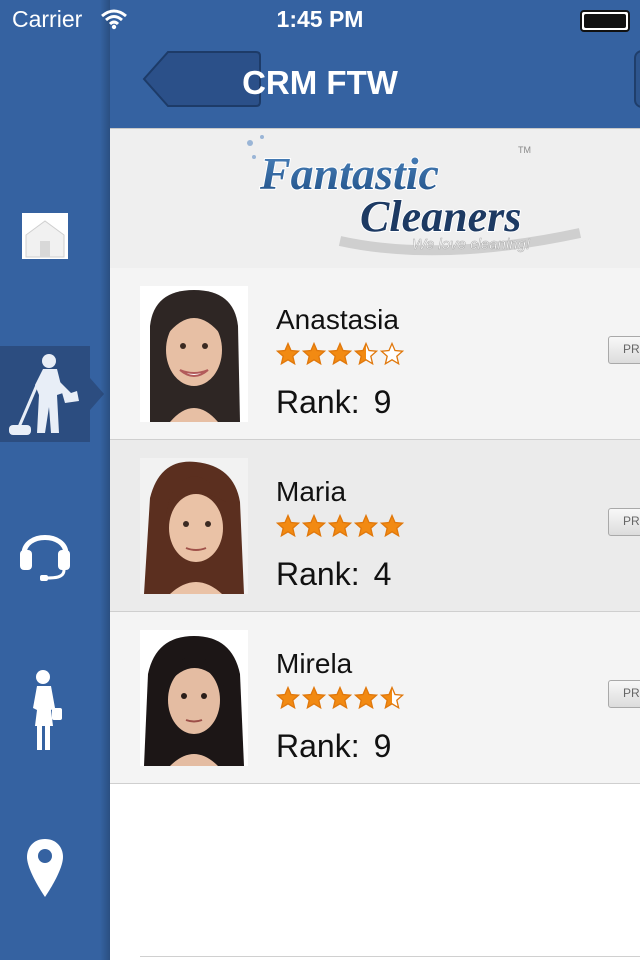 Image resolution: width=640 pixels, height=960 pixels. I want to click on divider, so click(390, 956).